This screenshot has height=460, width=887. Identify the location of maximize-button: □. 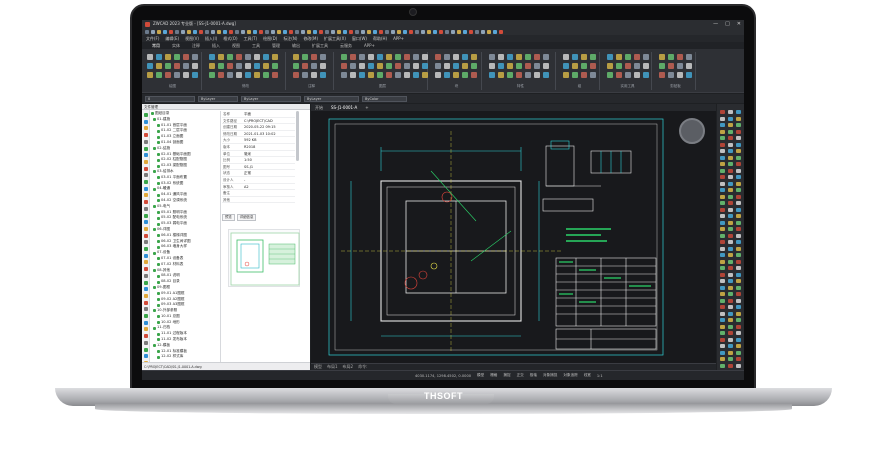
(727, 24).